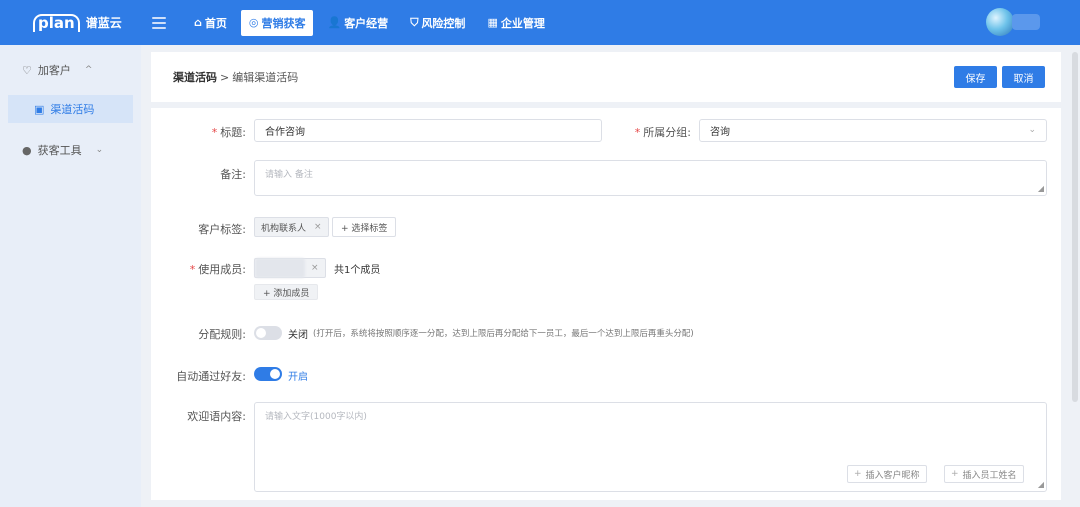 This screenshot has height=507, width=1080. What do you see at coordinates (289, 175) in the screenshot?
I see `remark-placeholder: 请输入 备注` at bounding box center [289, 175].